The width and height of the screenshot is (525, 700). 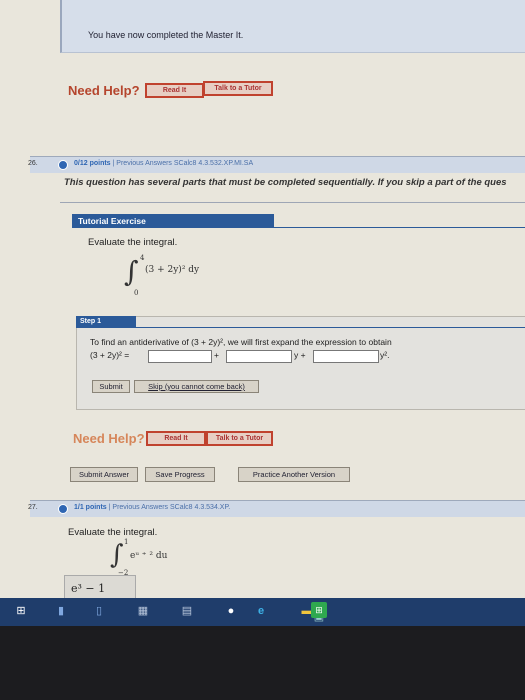 What do you see at coordinates (385, 355) in the screenshot?
I see `y-squared-label: y².` at bounding box center [385, 355].